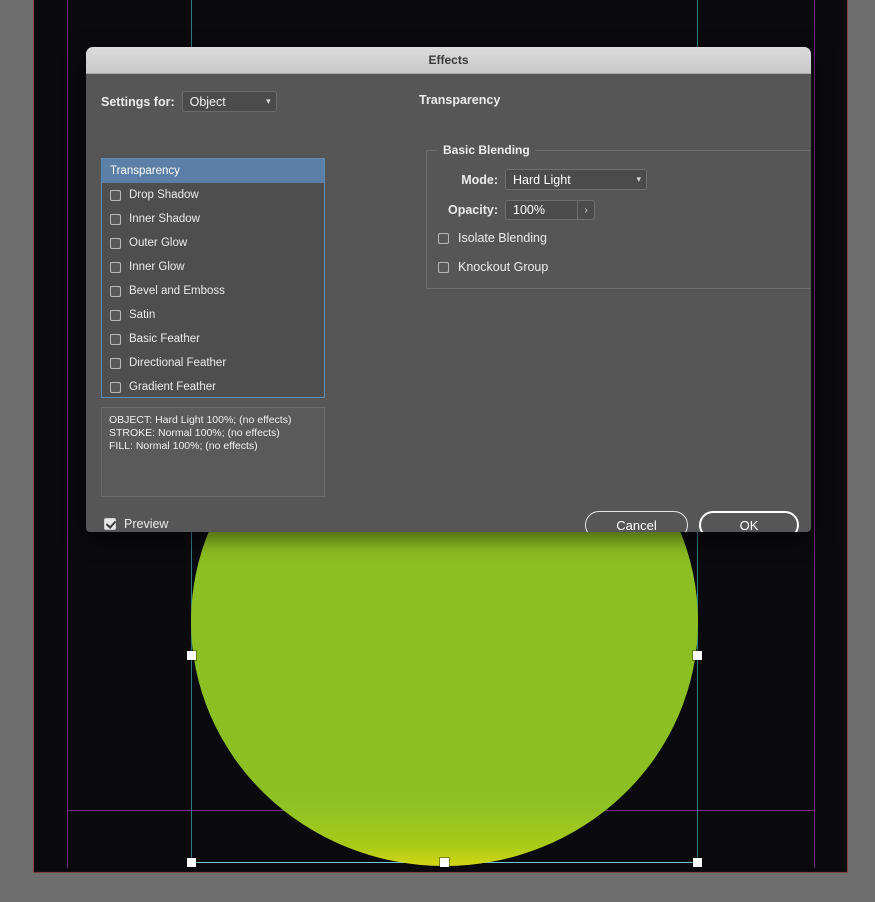 The width and height of the screenshot is (875, 902). Describe the element at coordinates (191, 862) in the screenshot. I see `selection-handle-bottom-left` at that location.